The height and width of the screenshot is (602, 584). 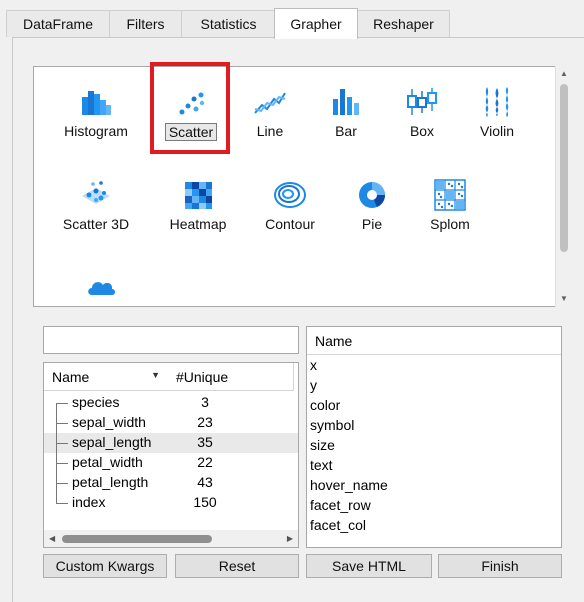 I want to click on param-item-symbol: symbol, so click(x=434, y=425).